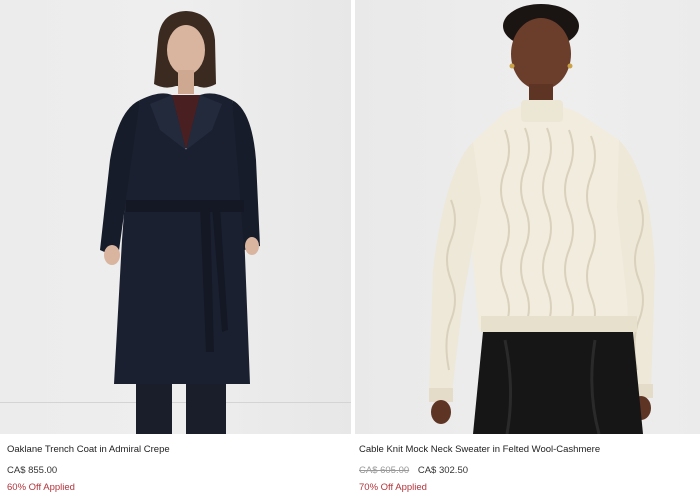 The image size is (700, 500). What do you see at coordinates (393, 487) in the screenshot?
I see `promo-badge: 70% Off Applied` at bounding box center [393, 487].